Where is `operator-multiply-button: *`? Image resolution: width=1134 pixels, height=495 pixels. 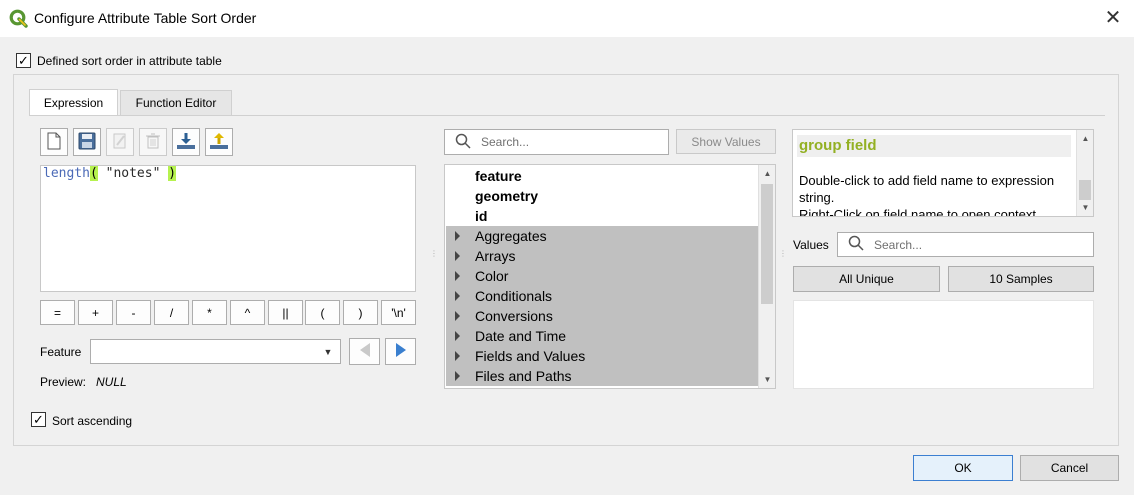 operator-multiply-button: * is located at coordinates (209, 312).